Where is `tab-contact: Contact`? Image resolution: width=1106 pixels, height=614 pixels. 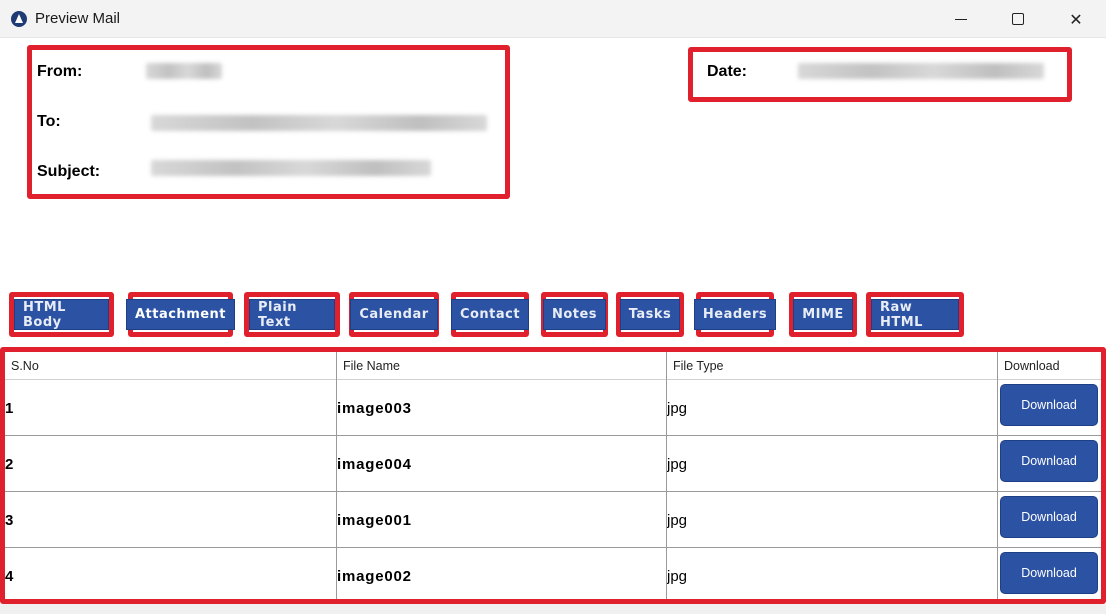 tab-contact: Contact is located at coordinates (490, 314).